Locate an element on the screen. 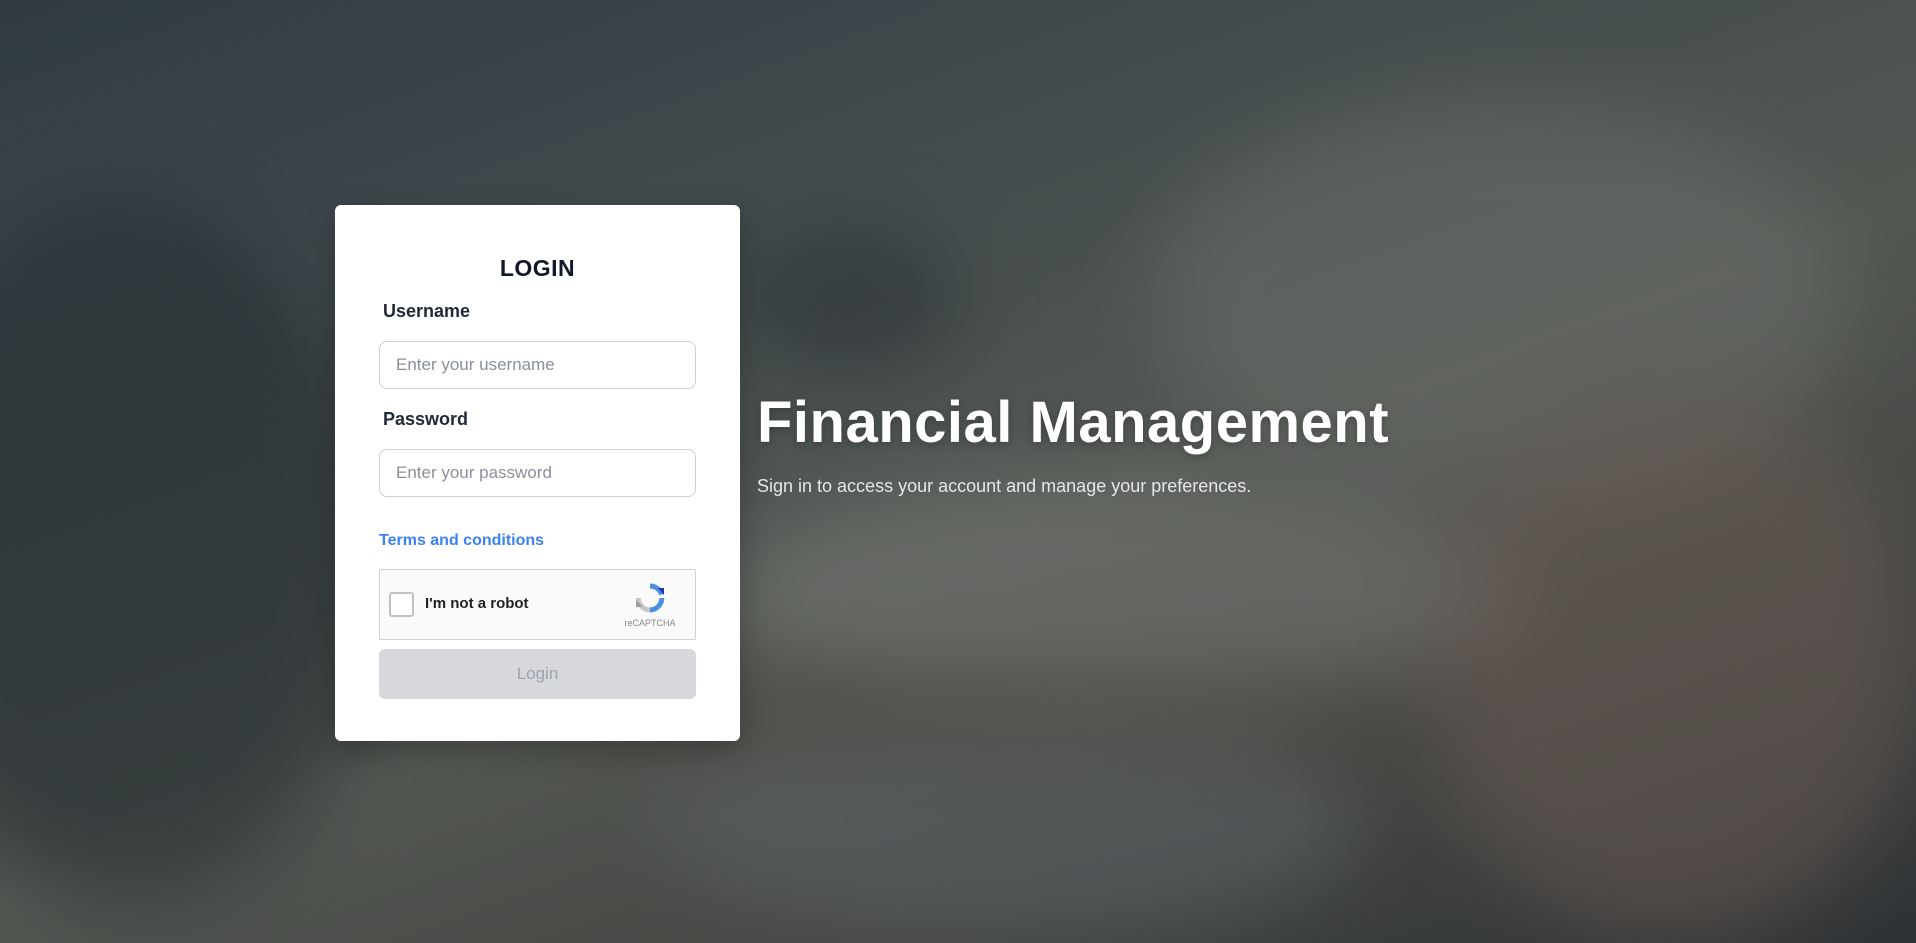 The image size is (1916, 943). recaptcha-brand: reCAPTCHA is located at coordinates (650, 623).